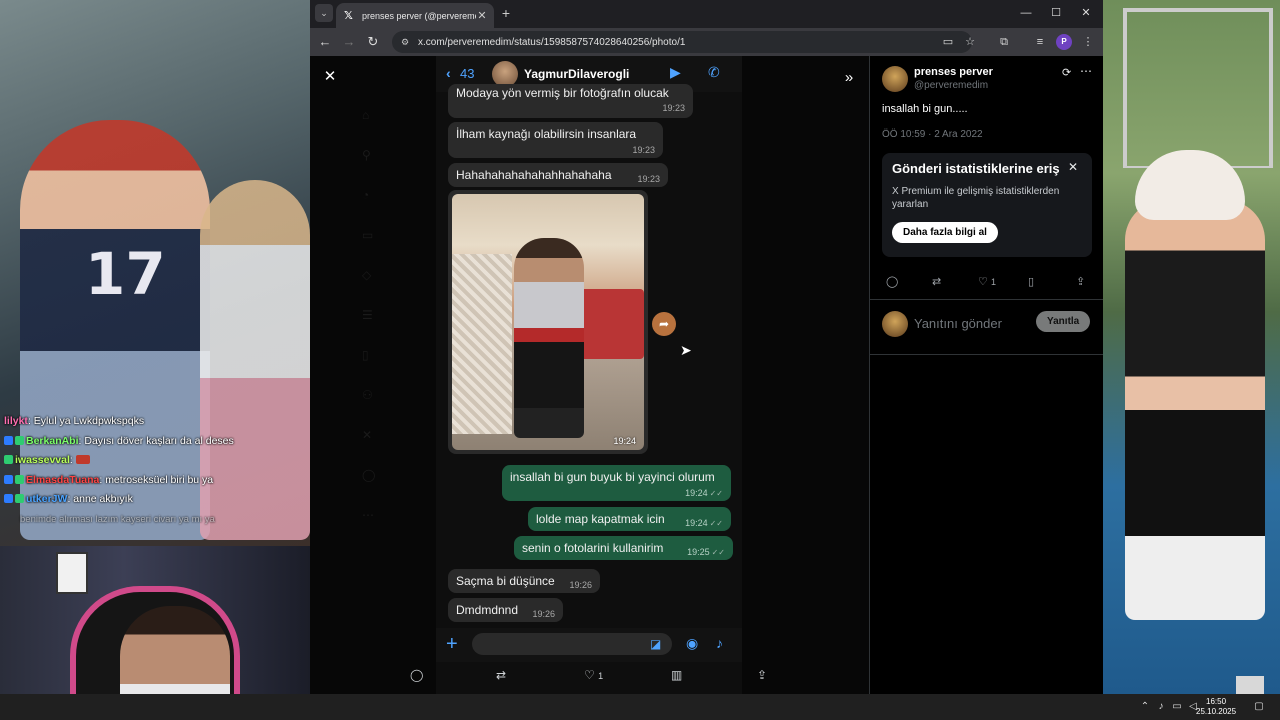 The width and height of the screenshot is (1280, 720). I want to click on back-arrow-icon: ←, so click(325, 42).